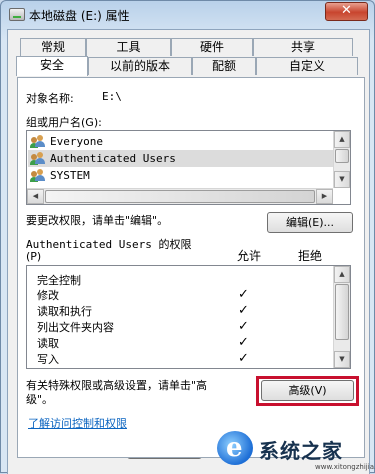  What do you see at coordinates (324, 196) in the screenshot?
I see `scroll-right-icon: ▶` at bounding box center [324, 196].